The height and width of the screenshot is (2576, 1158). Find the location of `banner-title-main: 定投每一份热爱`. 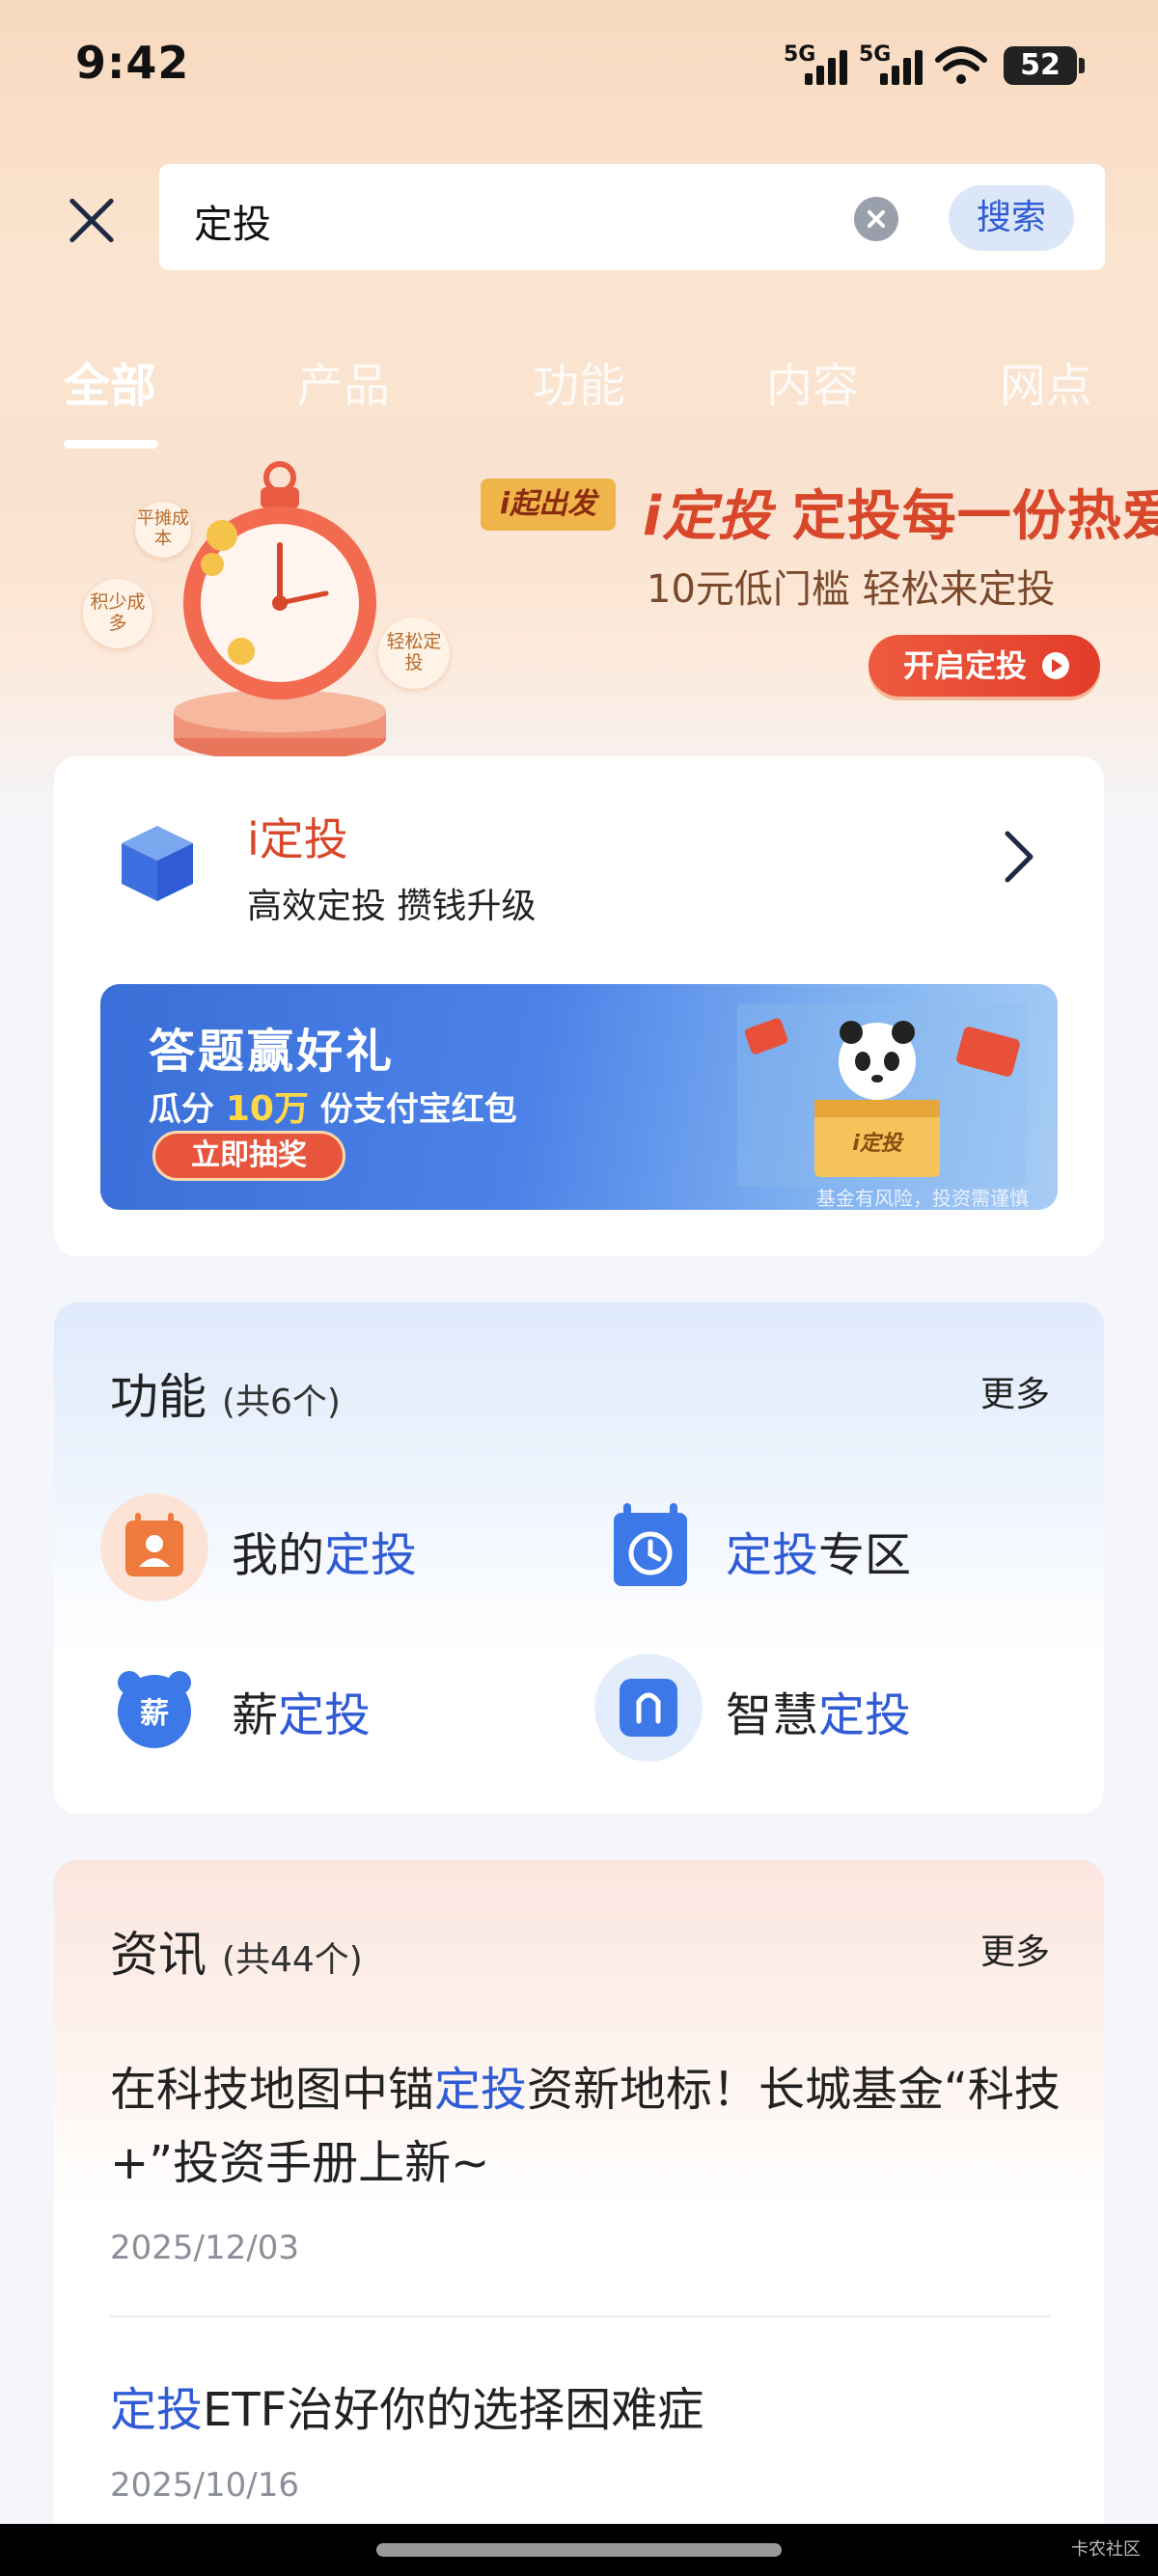

banner-title-main: 定投每一份热爱 is located at coordinates (974, 516).